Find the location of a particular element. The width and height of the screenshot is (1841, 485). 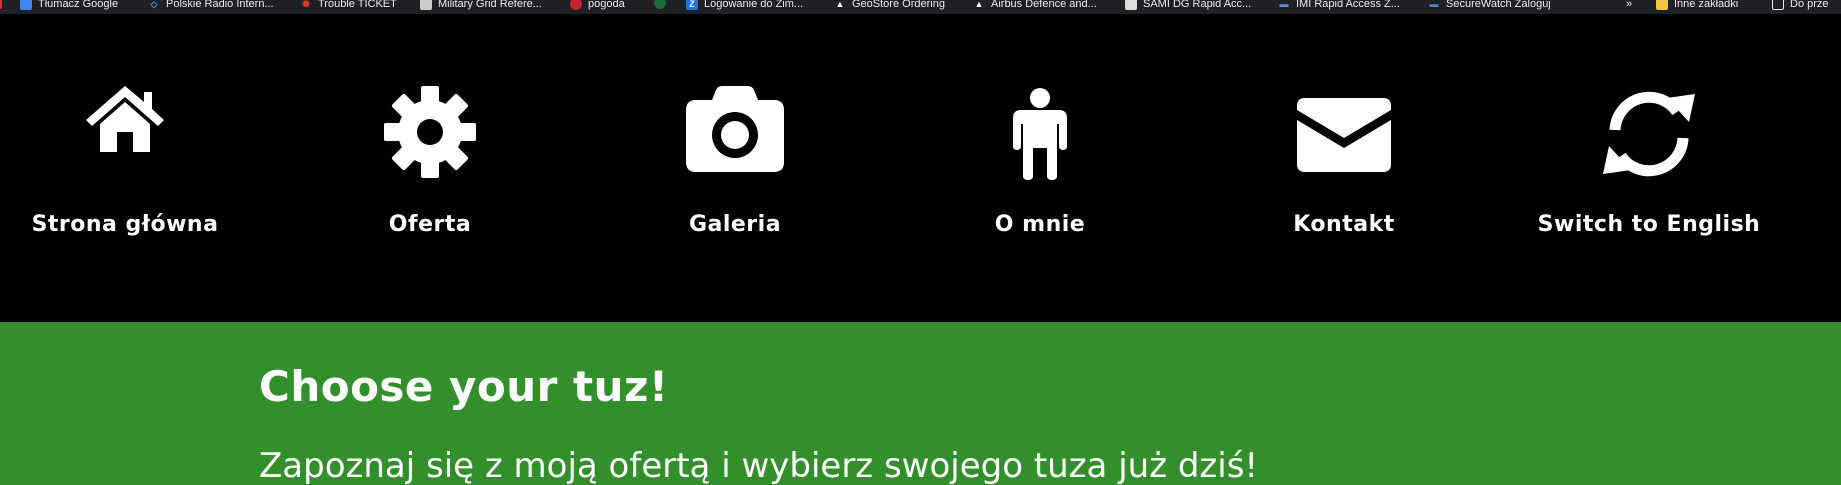

nav-label: Oferta is located at coordinates (430, 224).